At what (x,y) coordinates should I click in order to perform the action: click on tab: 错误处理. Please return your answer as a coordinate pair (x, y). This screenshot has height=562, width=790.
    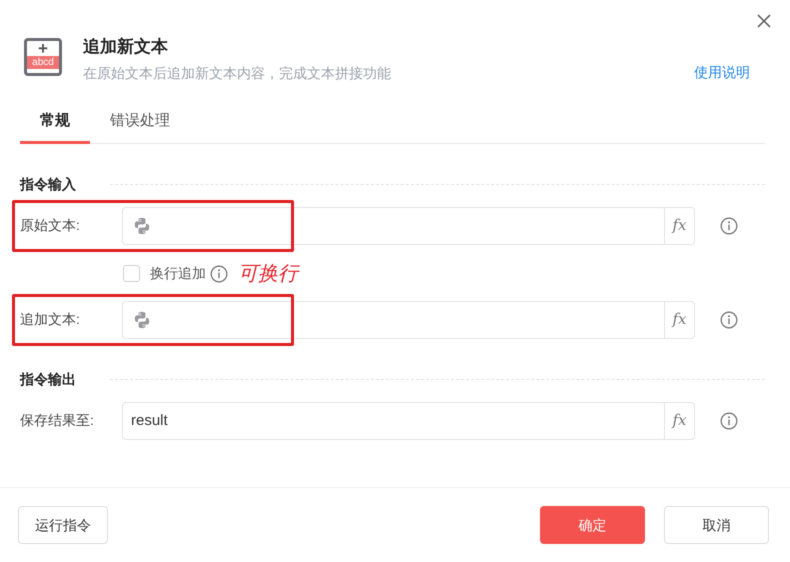
    Looking at the image, I should click on (140, 124).